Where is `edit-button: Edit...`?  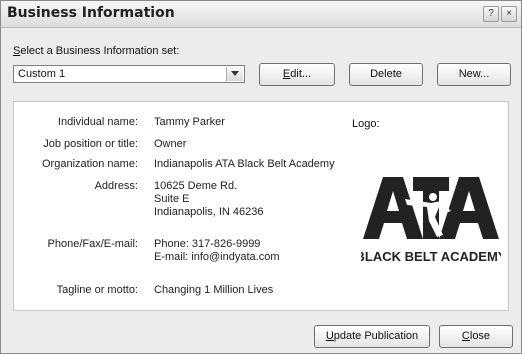 edit-button: Edit... is located at coordinates (297, 74).